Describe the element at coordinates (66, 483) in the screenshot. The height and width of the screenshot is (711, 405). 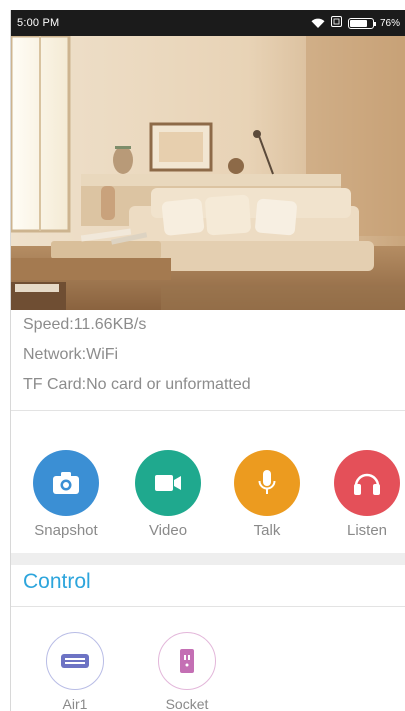
I see `camera-icon` at that location.